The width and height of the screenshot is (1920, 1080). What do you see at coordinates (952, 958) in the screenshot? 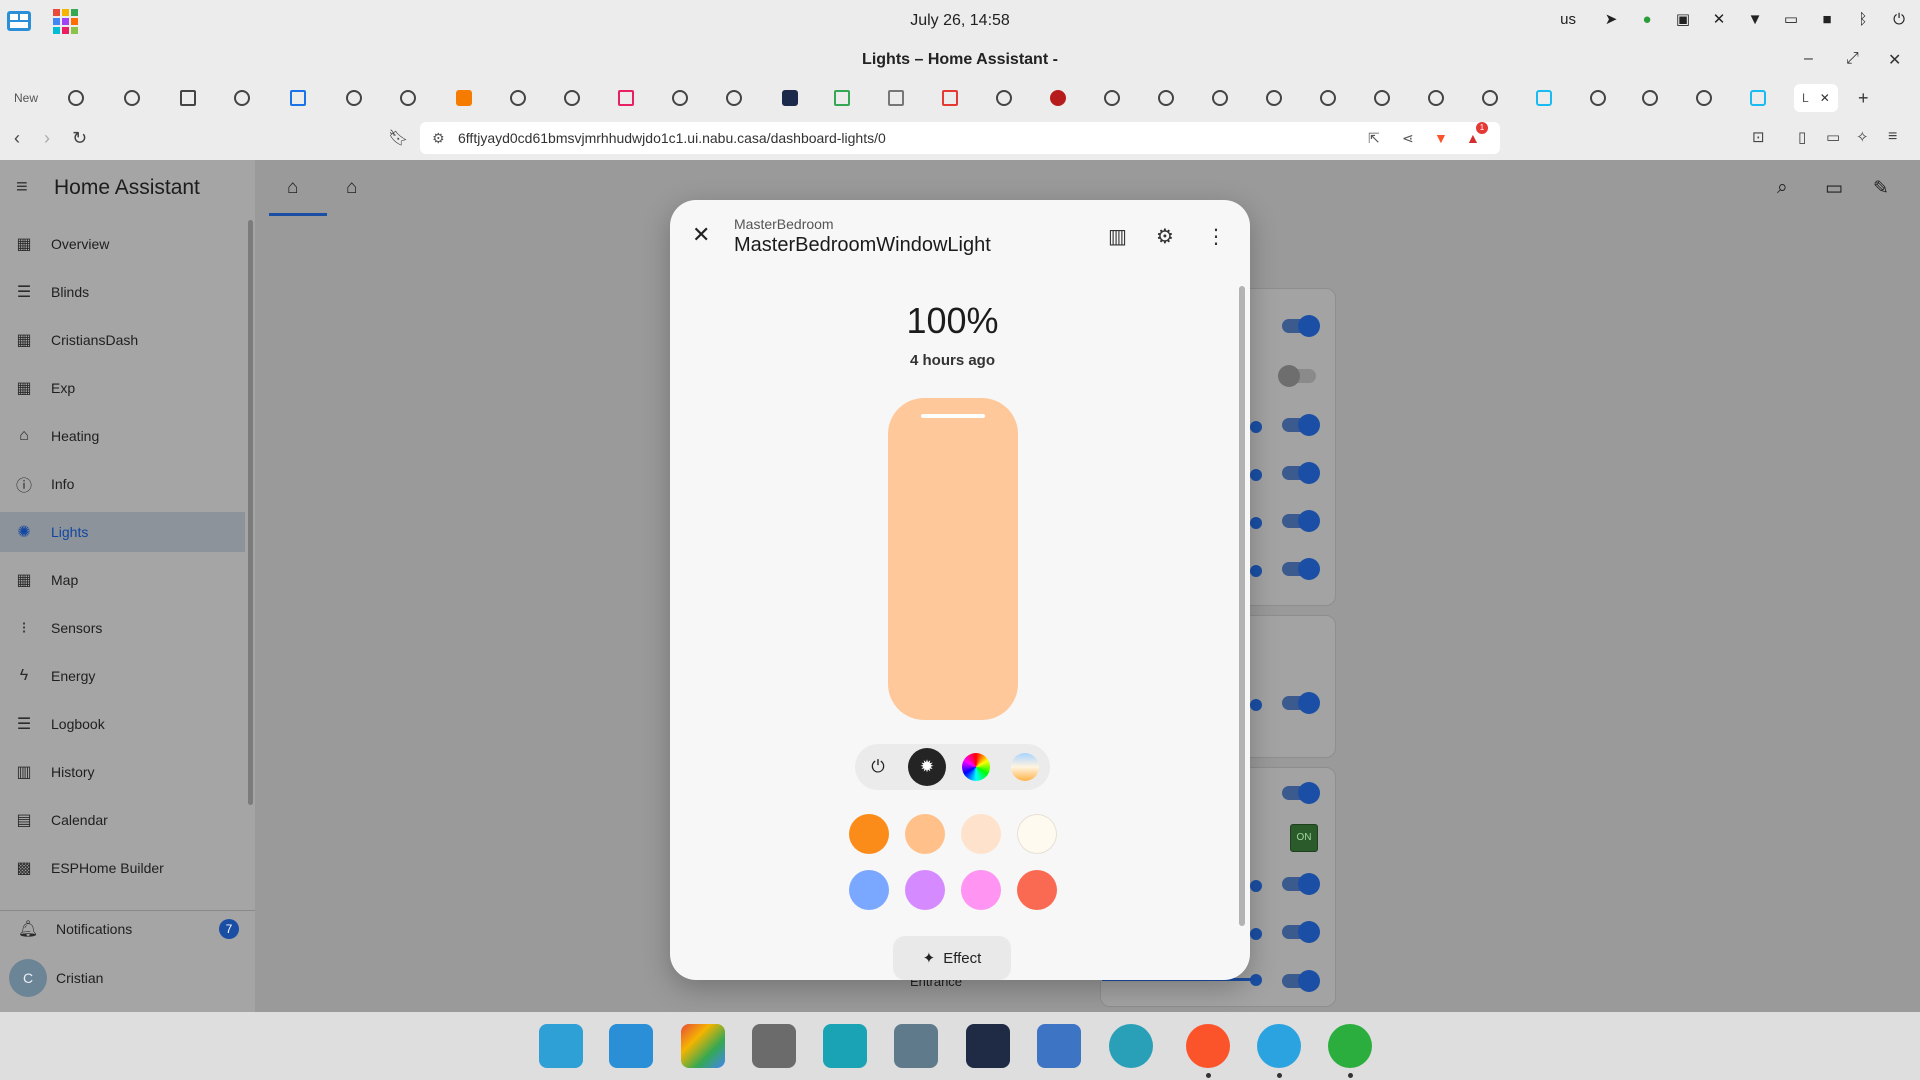
I see `effect-button: ✦ Effect` at bounding box center [952, 958].